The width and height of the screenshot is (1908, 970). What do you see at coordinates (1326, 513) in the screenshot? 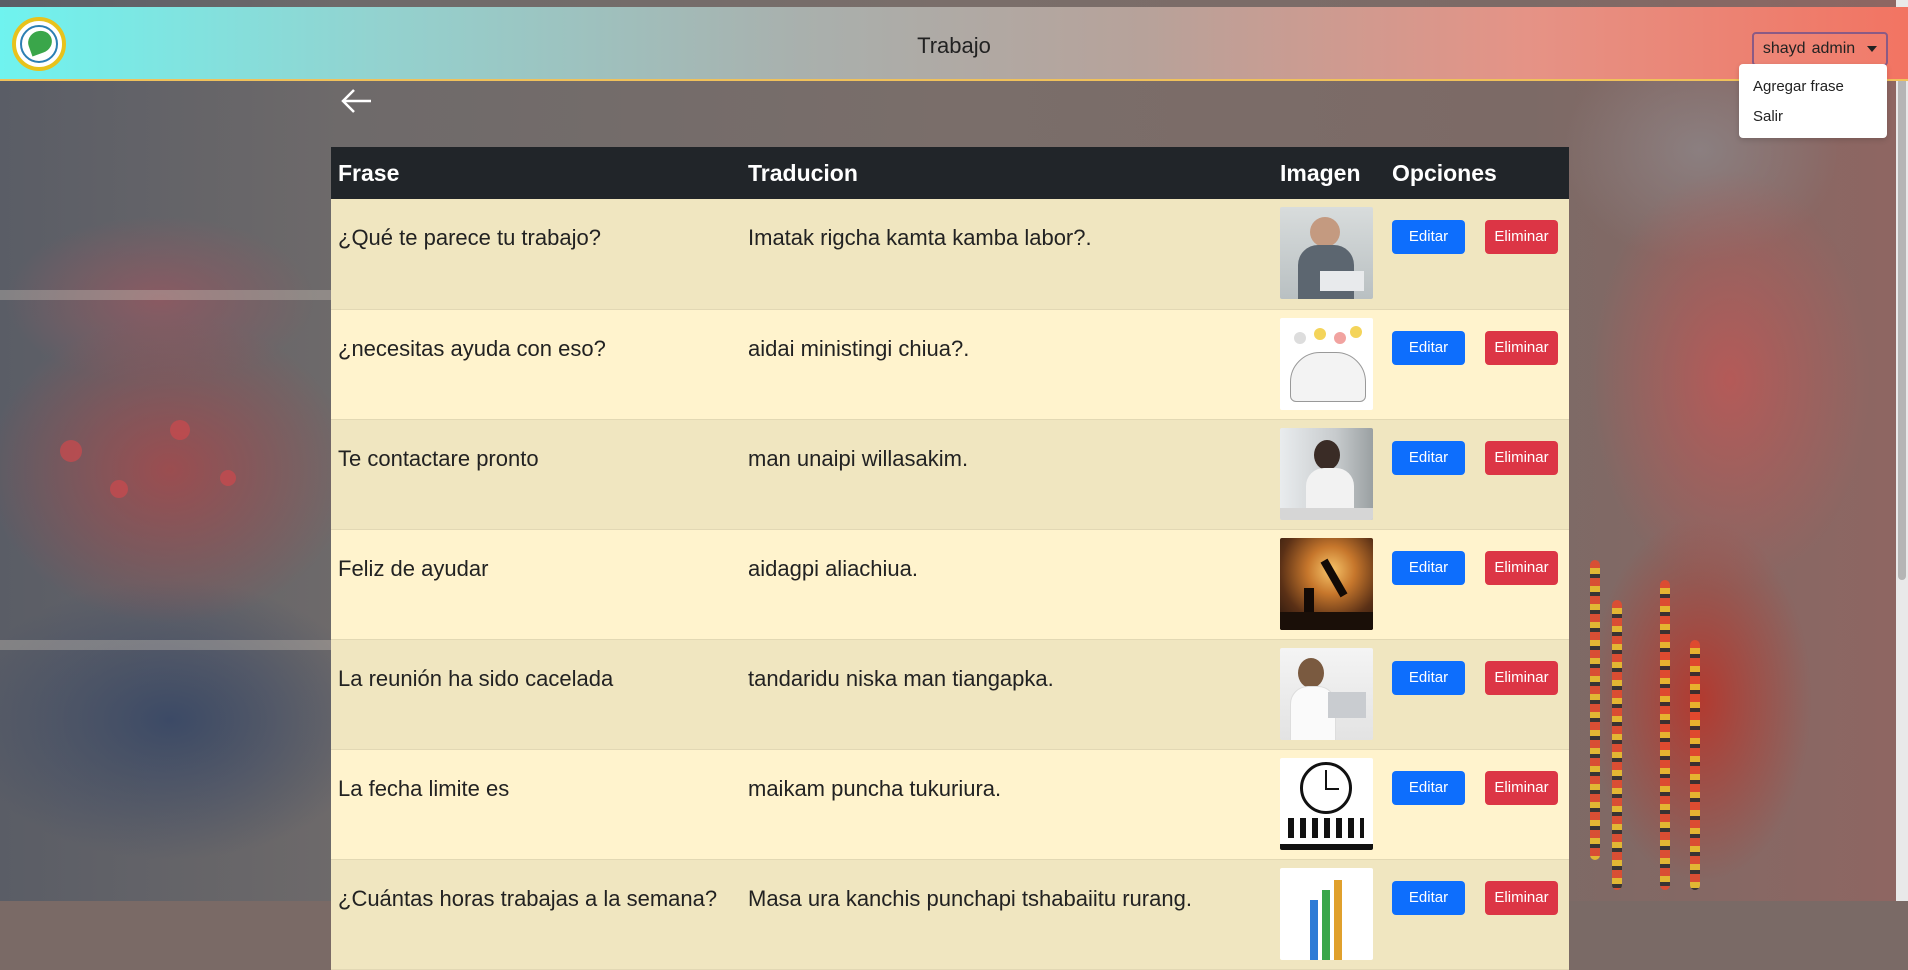
I see `desk-shape` at bounding box center [1326, 513].